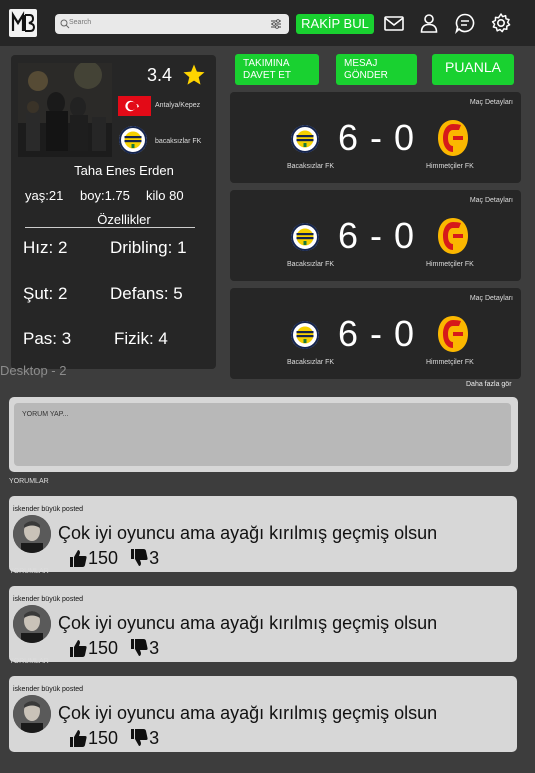 The height and width of the screenshot is (773, 535). What do you see at coordinates (124, 170) in the screenshot?
I see `player-name: Taha Enes Erden` at bounding box center [124, 170].